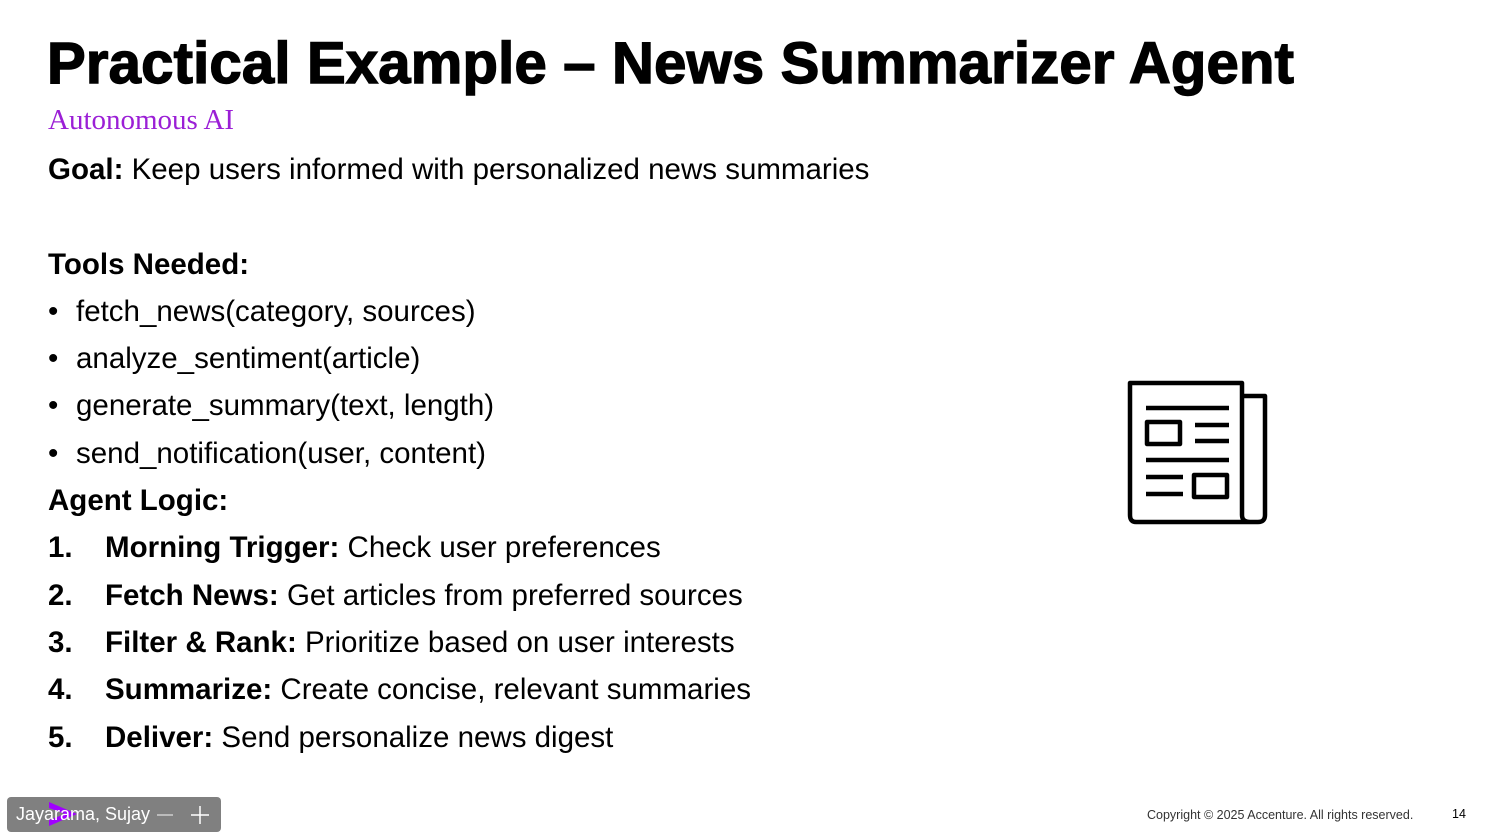 The height and width of the screenshot is (833, 1511). Describe the element at coordinates (1199, 453) in the screenshot. I see `newspaper-icon` at that location.